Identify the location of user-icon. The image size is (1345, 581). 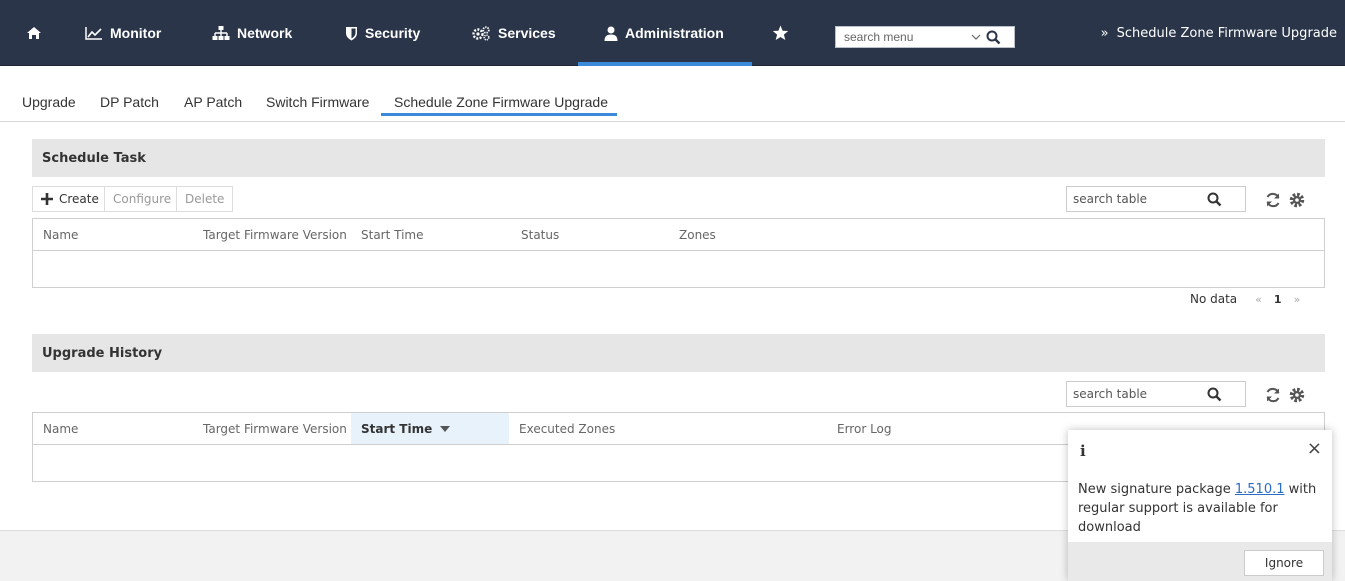
(611, 33).